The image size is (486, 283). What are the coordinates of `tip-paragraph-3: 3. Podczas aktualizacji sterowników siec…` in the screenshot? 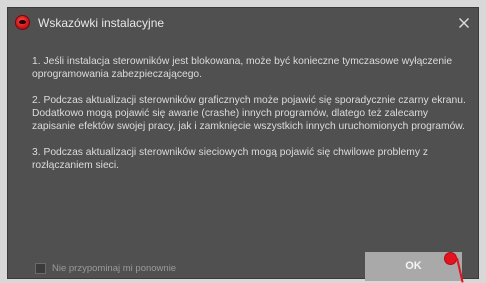 It's located at (230, 159).